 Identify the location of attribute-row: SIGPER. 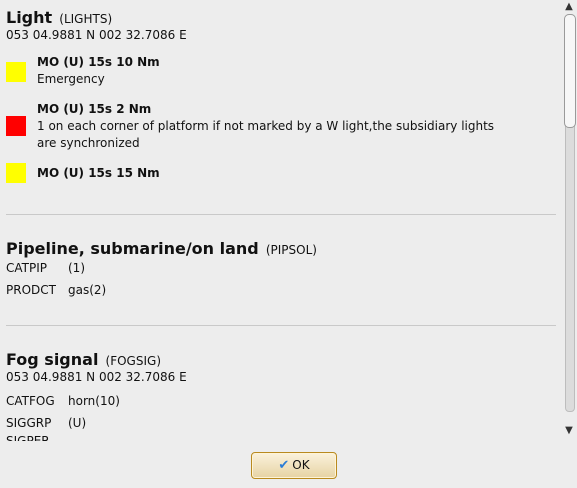
(37, 437).